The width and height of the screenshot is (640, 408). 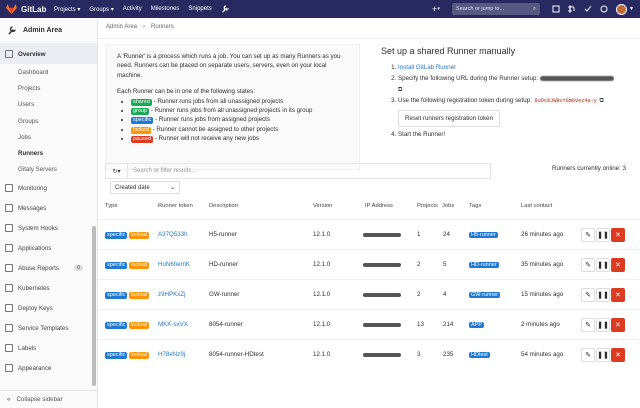 What do you see at coordinates (556, 9) in the screenshot?
I see `issues-button` at bounding box center [556, 9].